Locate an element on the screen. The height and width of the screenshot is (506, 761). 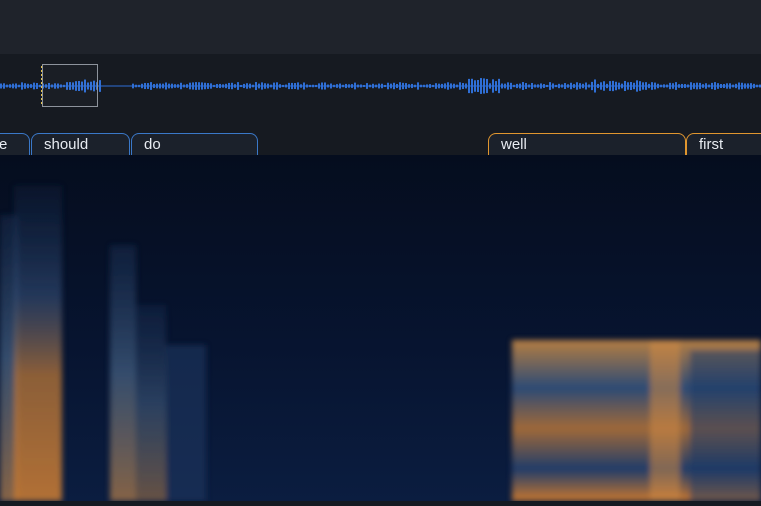
word-label-should: should is located at coordinates (80, 144).